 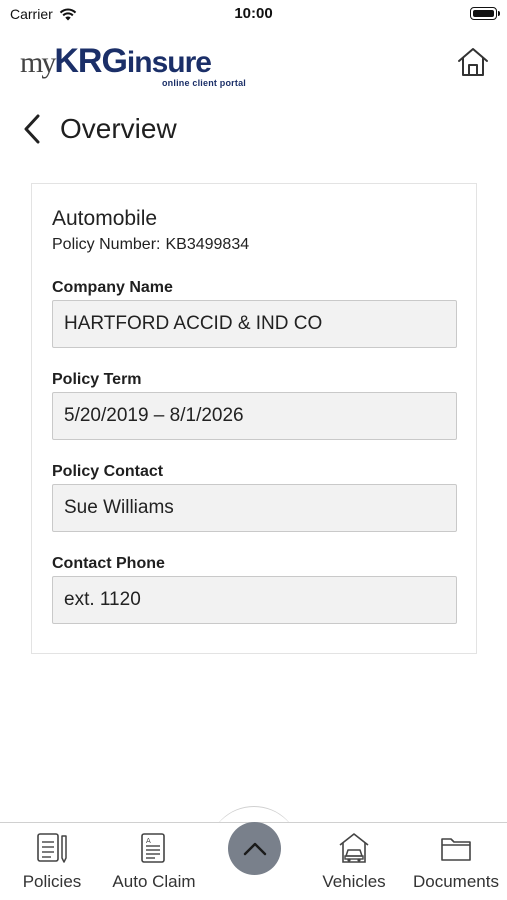 What do you see at coordinates (52, 848) in the screenshot?
I see `policies-document-icon` at bounding box center [52, 848].